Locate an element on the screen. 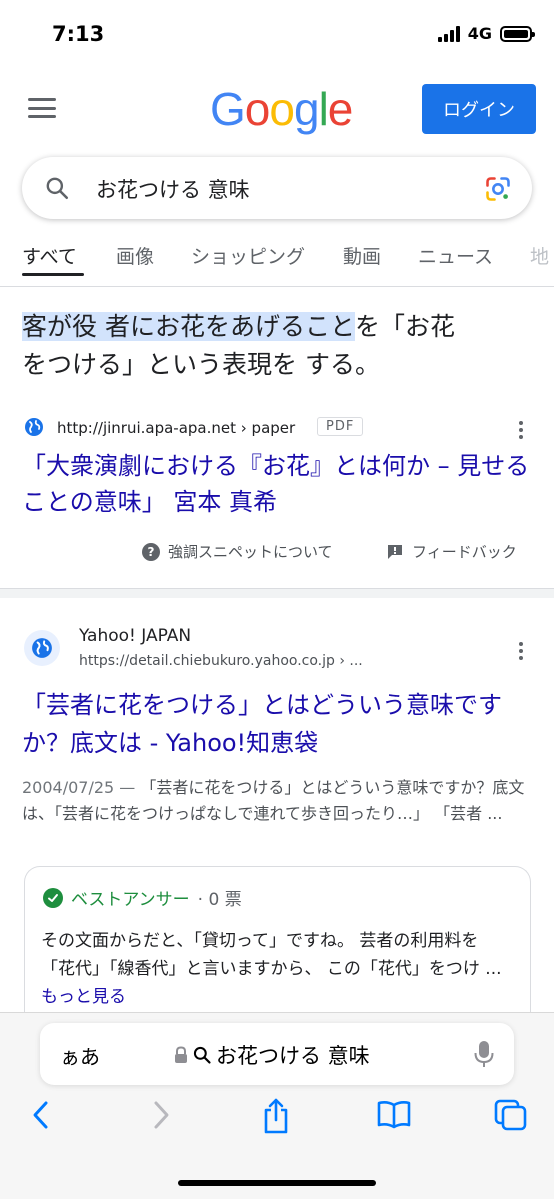 The image size is (554, 1199). tab-images: 画像 is located at coordinates (135, 255).